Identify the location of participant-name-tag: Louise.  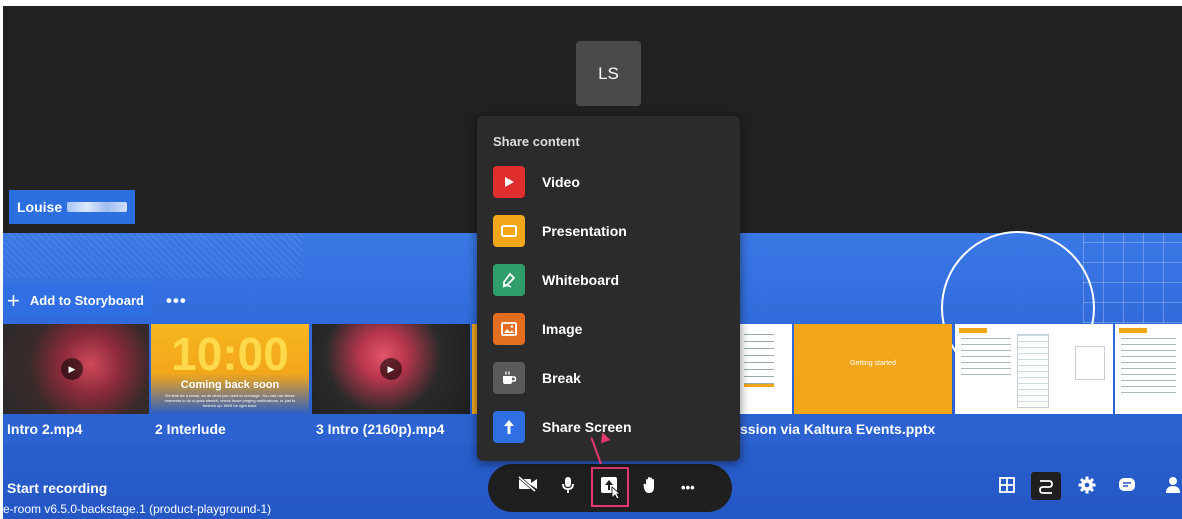
(72, 207).